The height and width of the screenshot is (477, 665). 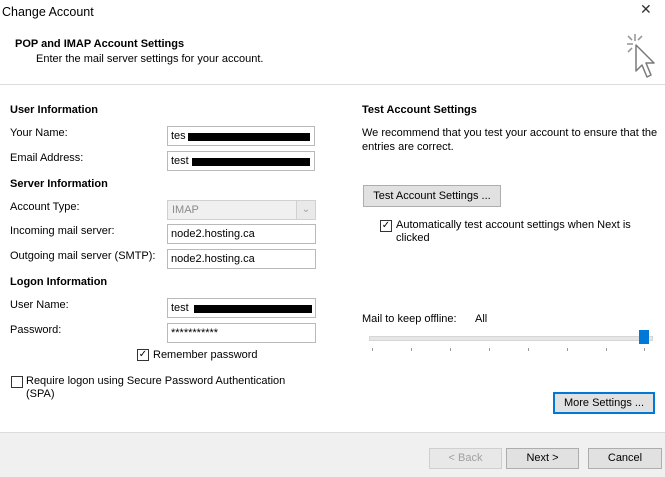 I want to click on back-button: < Back, so click(x=465, y=458).